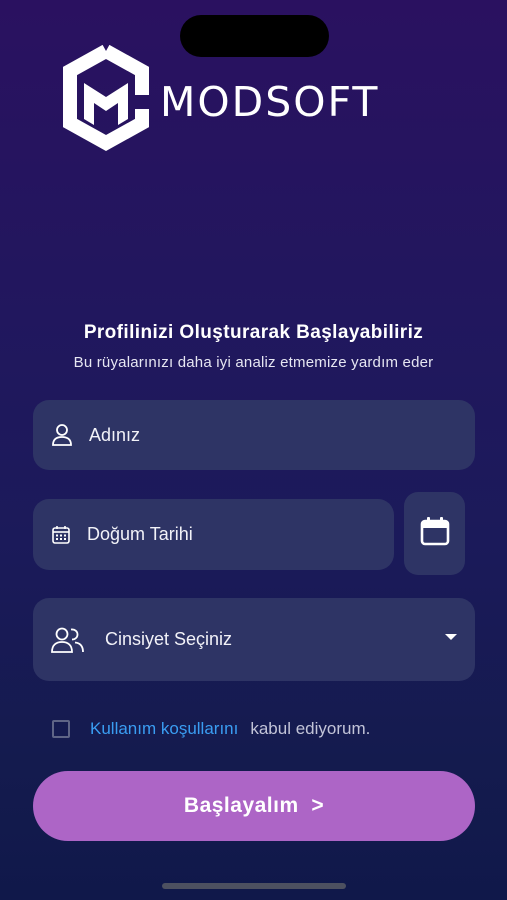  What do you see at coordinates (253, 332) in the screenshot?
I see `page-title: Profilinizi Oluşturarak Başlayabiliriz` at bounding box center [253, 332].